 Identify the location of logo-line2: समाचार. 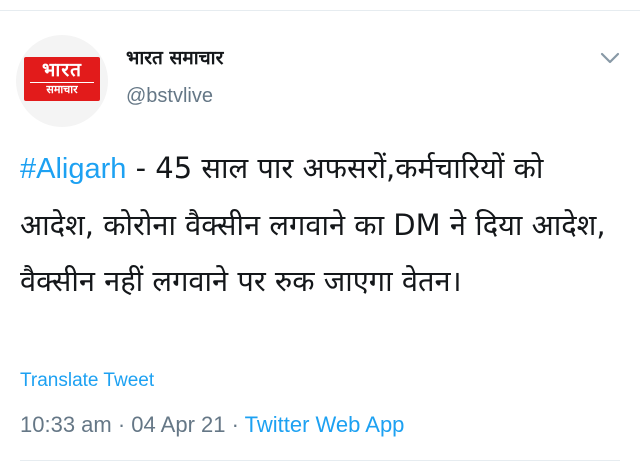
(62, 89).